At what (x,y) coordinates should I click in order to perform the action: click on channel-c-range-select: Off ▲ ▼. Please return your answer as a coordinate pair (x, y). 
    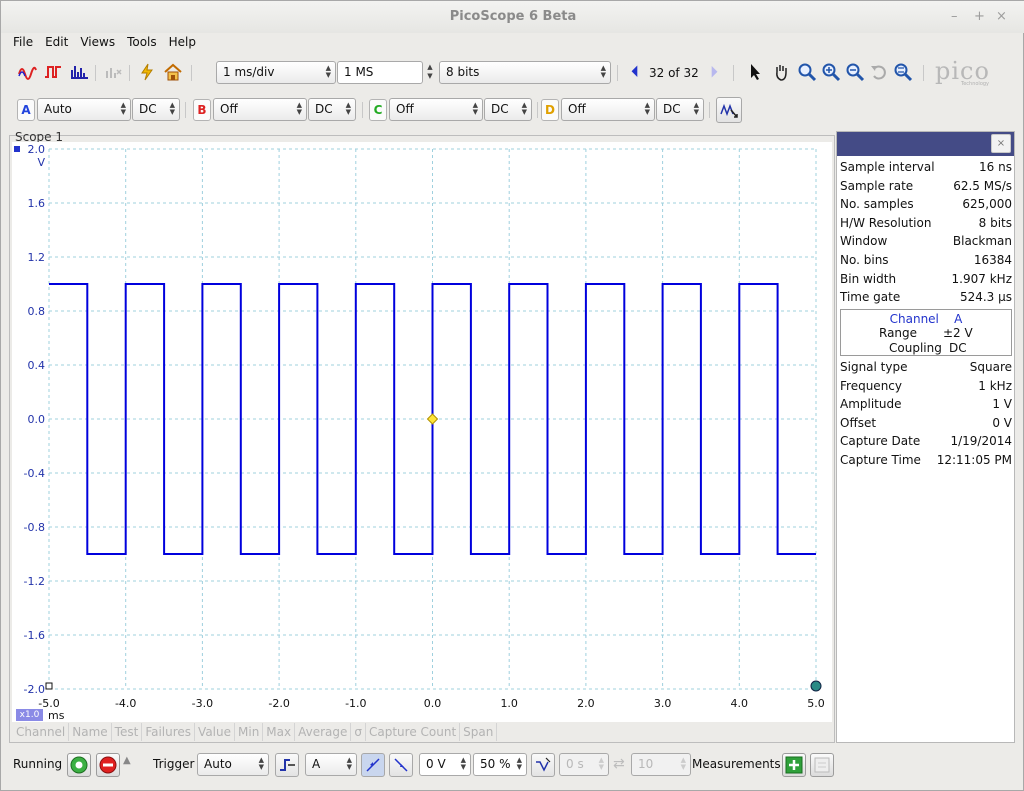
    Looking at the image, I should click on (436, 109).